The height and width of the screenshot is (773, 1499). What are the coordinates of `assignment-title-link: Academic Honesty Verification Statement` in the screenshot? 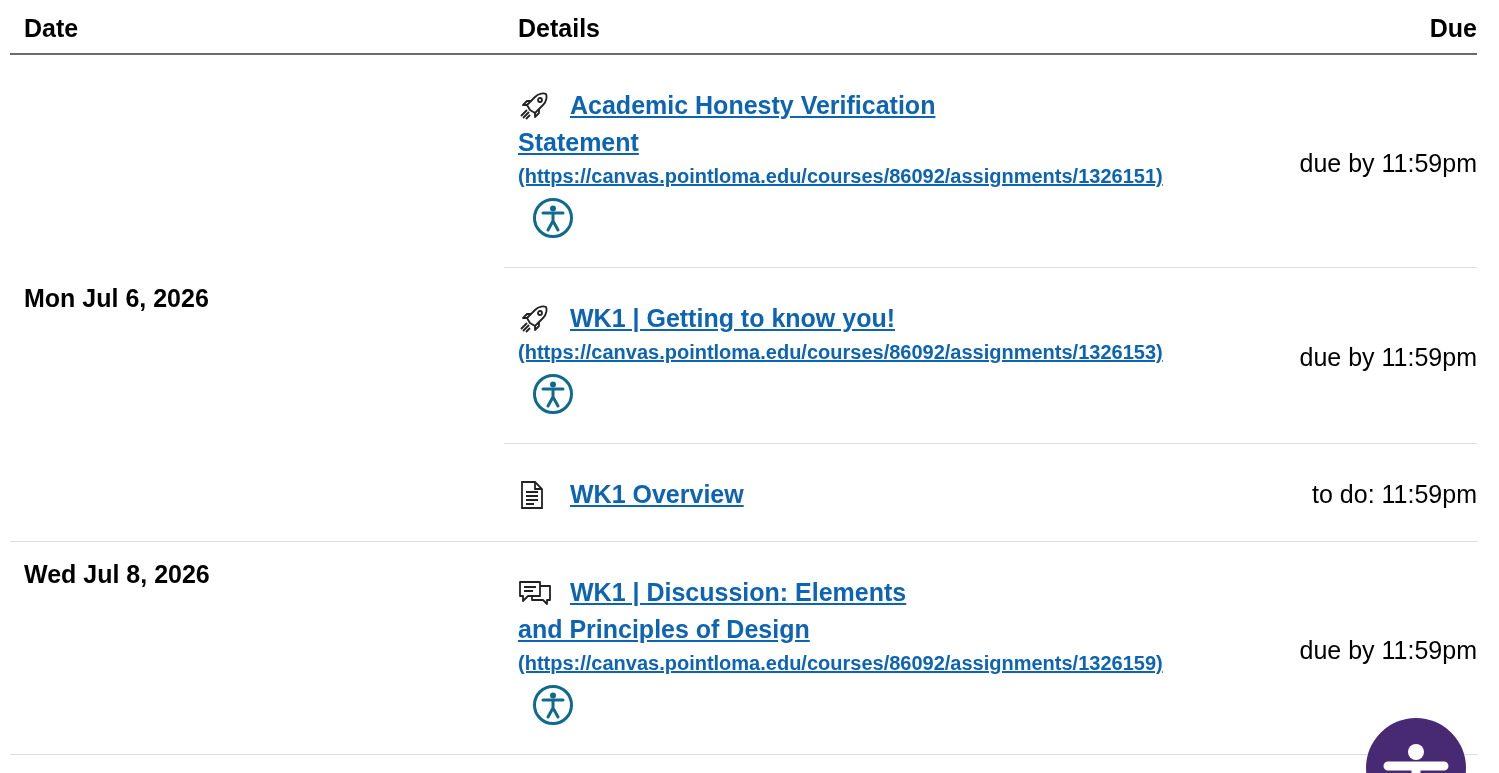 It's located at (753, 124).